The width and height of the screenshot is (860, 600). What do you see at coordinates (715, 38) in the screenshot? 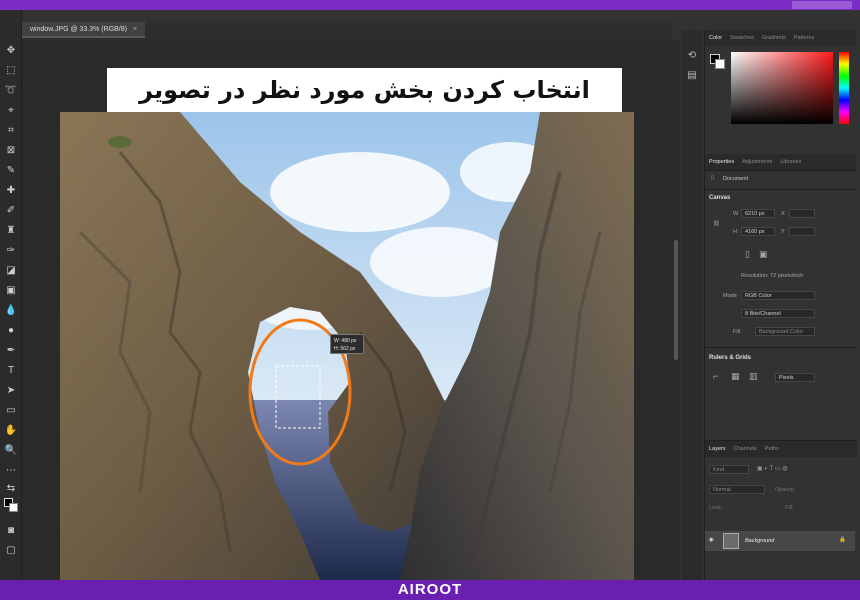
I see `tab-color: Color` at bounding box center [715, 38].